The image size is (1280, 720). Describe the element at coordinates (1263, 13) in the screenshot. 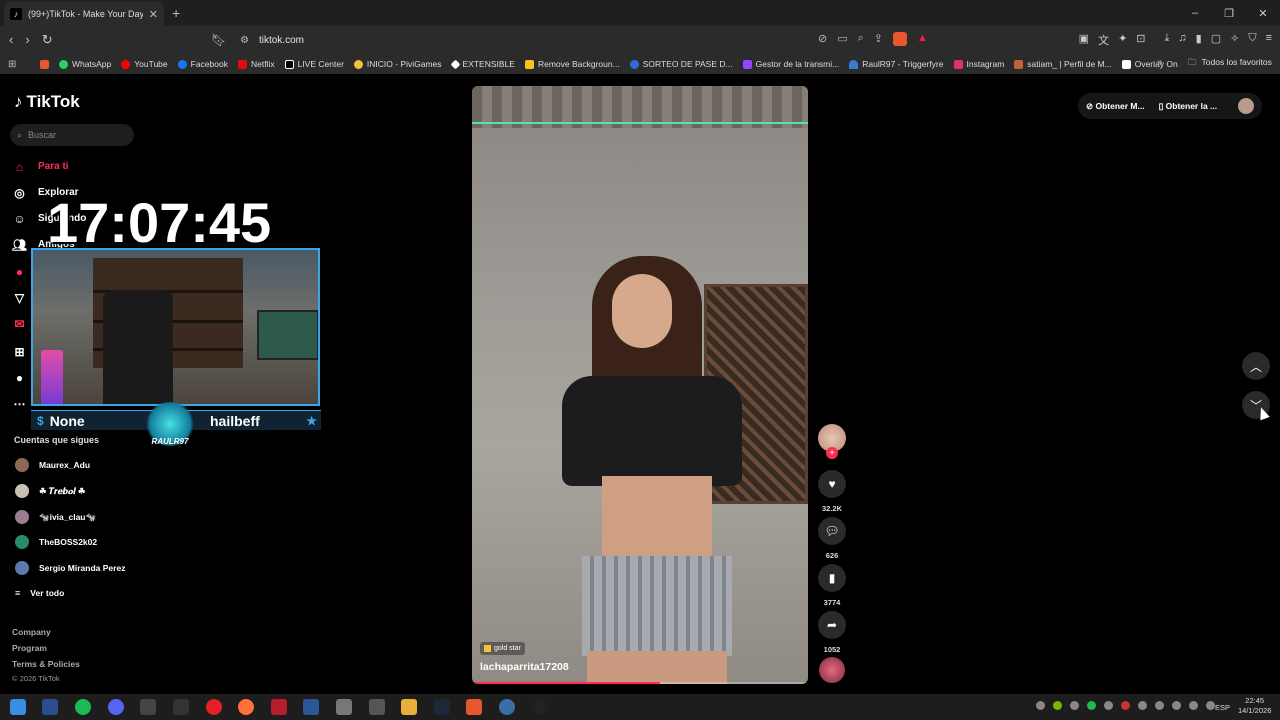

I see `close-window-button: ✕` at that location.